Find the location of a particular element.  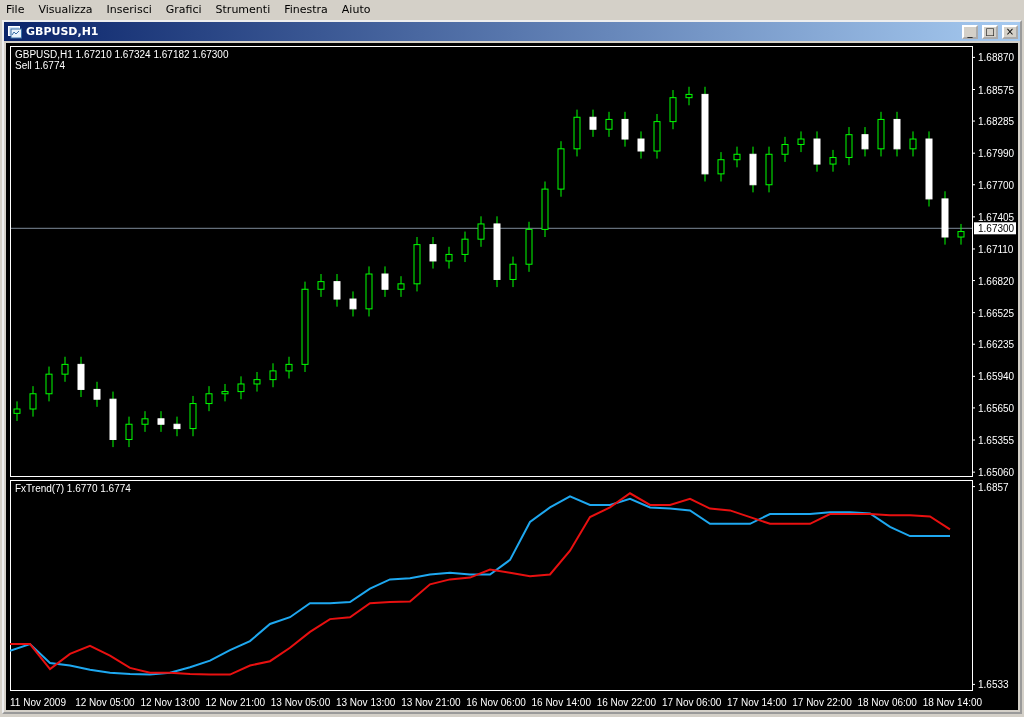

minimize-button: _ is located at coordinates (970, 31).